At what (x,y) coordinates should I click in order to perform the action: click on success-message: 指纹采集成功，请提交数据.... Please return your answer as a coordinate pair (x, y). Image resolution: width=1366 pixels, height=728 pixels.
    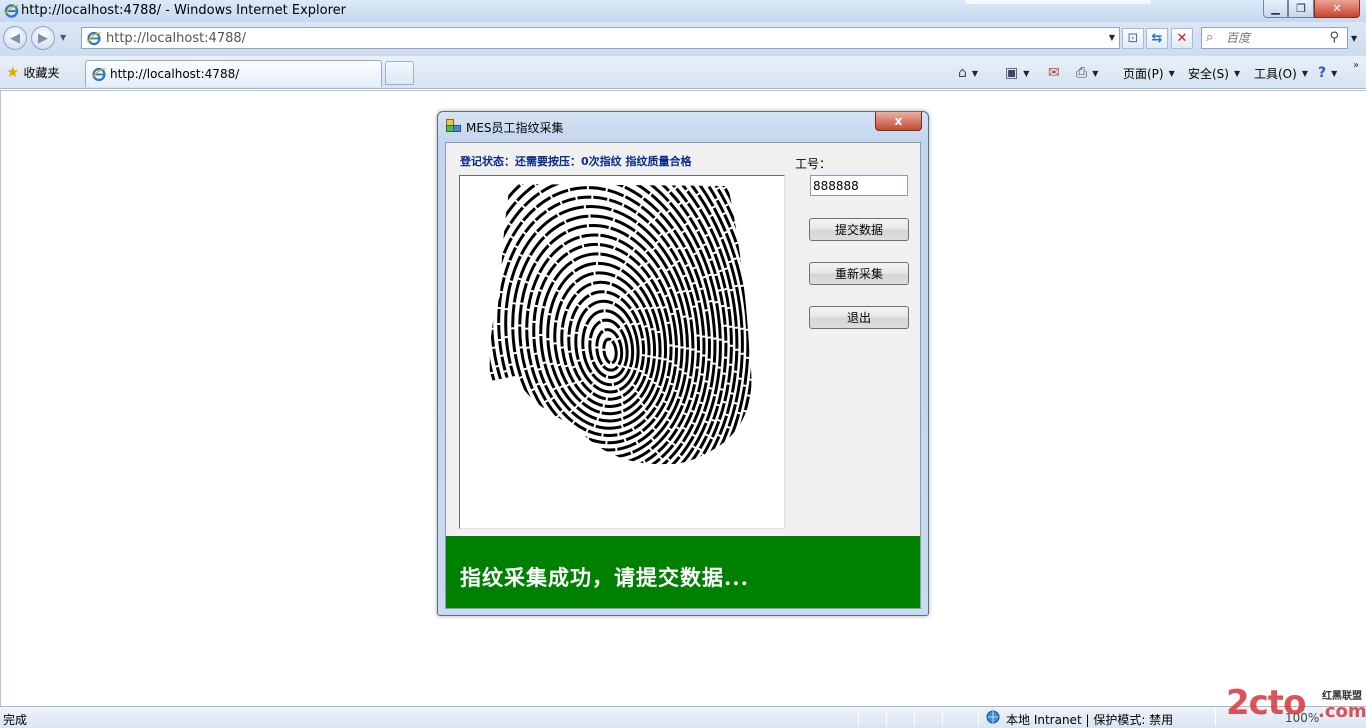
    Looking at the image, I should click on (604, 577).